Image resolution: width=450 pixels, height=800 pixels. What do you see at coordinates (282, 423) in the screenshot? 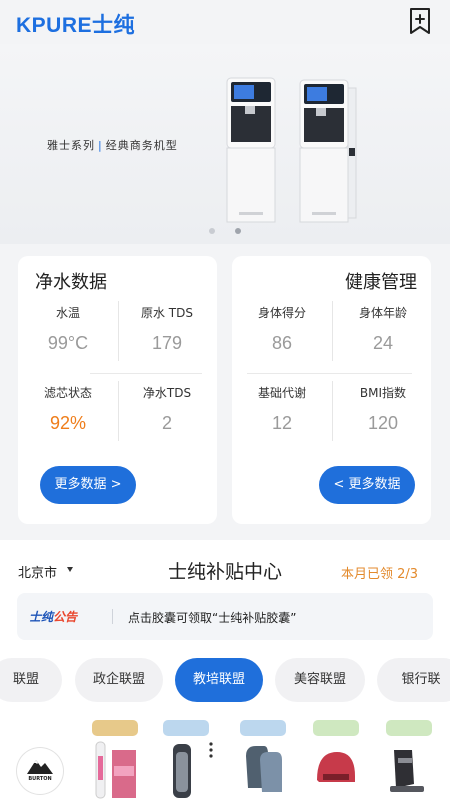
I see `metric-value: 12` at bounding box center [282, 423].